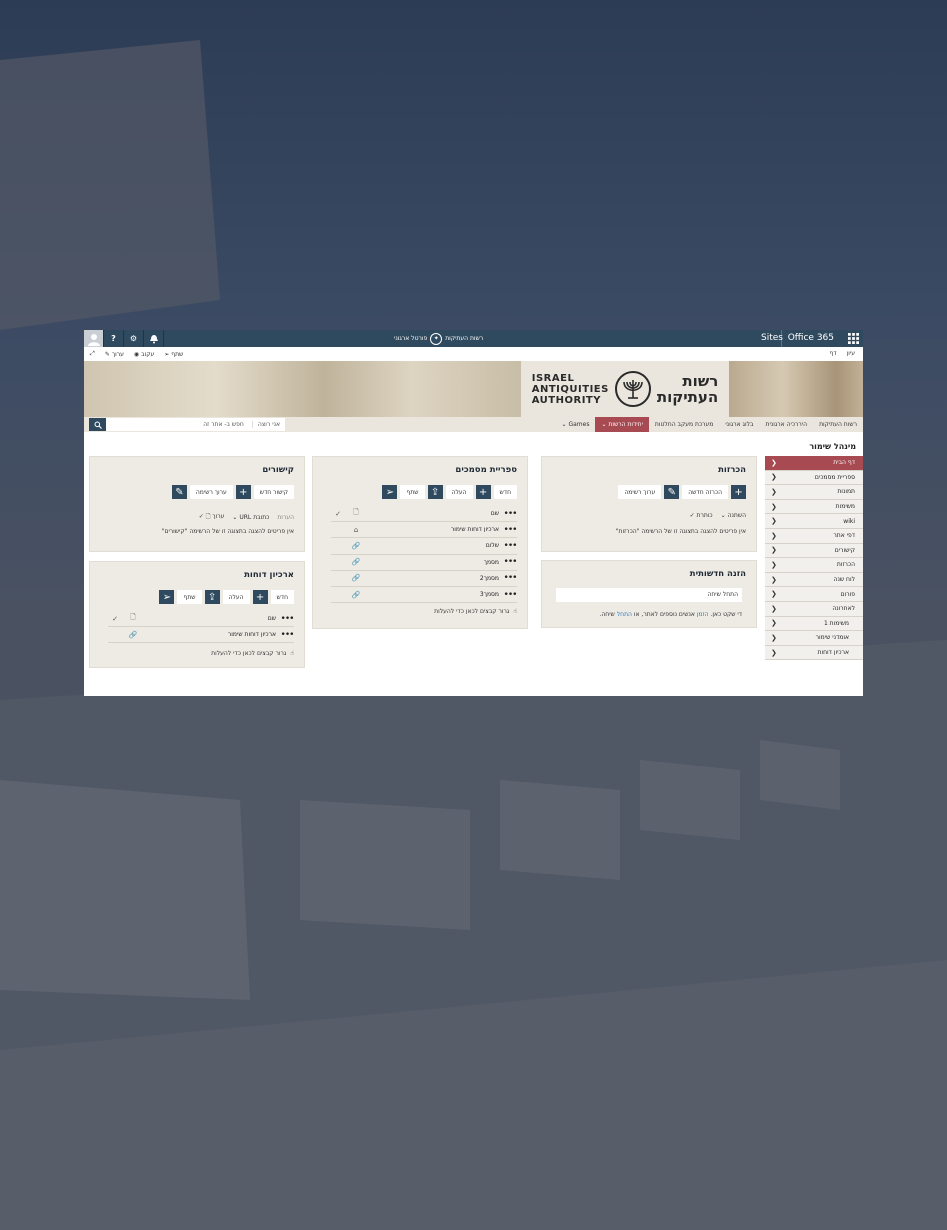 The width and height of the screenshot is (947, 1230). I want to click on nav-item-blog: בלוג ארגוני, so click(739, 424).